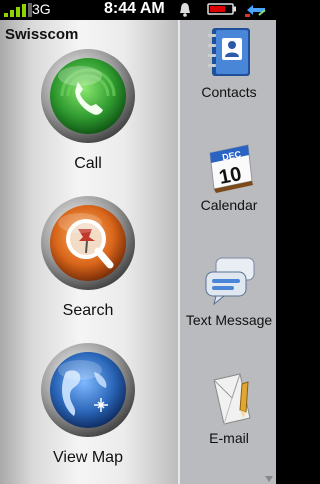 This screenshot has height=484, width=320. Describe the element at coordinates (88, 390) in the screenshot. I see `globe-icon` at that location.